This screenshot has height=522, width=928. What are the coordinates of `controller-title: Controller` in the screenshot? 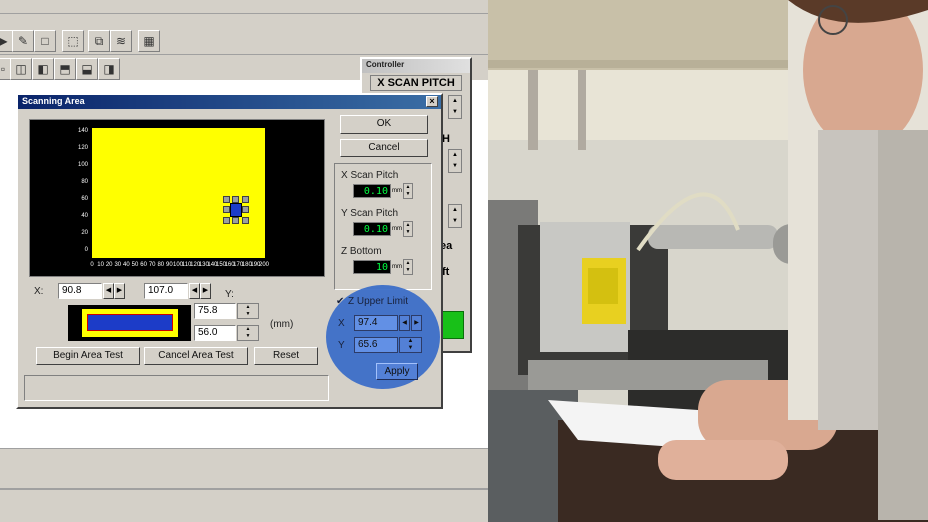 It's located at (416, 66).